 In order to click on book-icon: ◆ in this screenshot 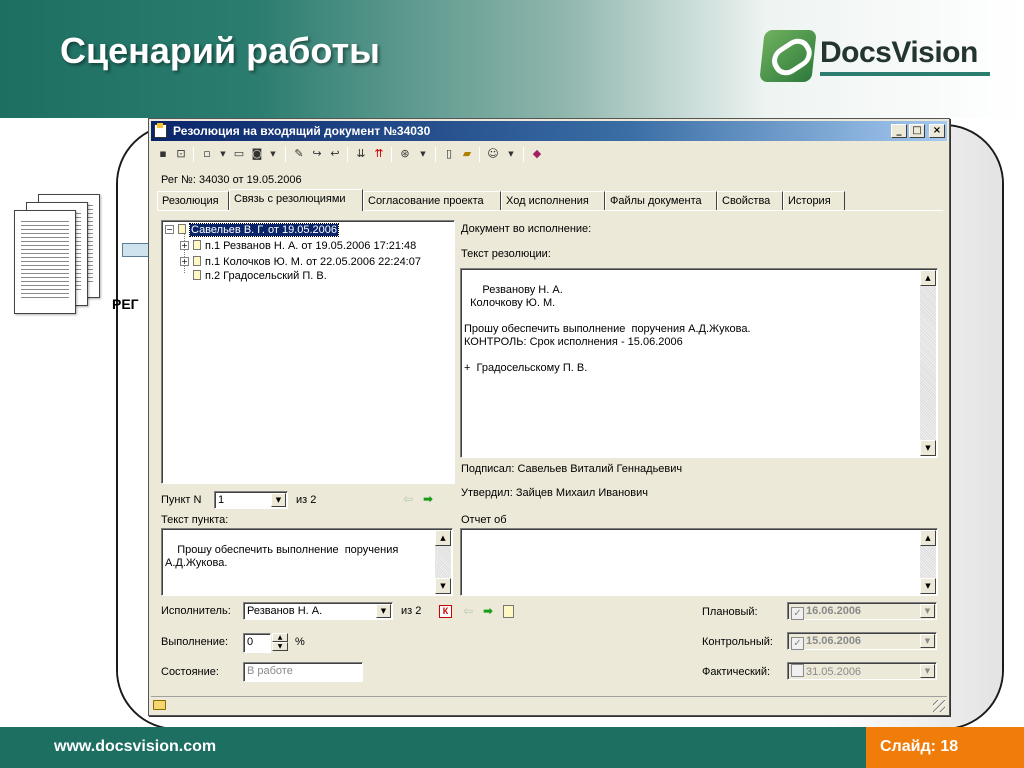, I will do `click(537, 154)`.